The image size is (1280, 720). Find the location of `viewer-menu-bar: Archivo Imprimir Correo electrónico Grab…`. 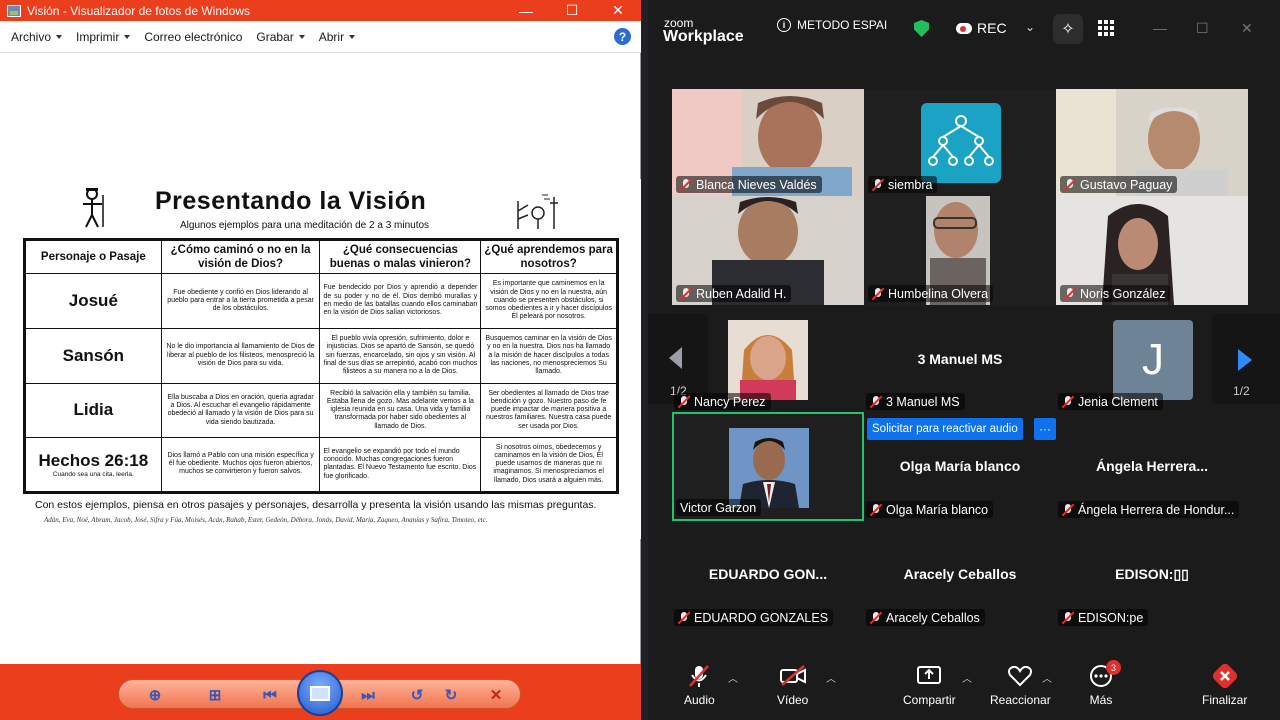

viewer-menu-bar: Archivo Imprimir Correo electrónico Grab… is located at coordinates (320, 37).